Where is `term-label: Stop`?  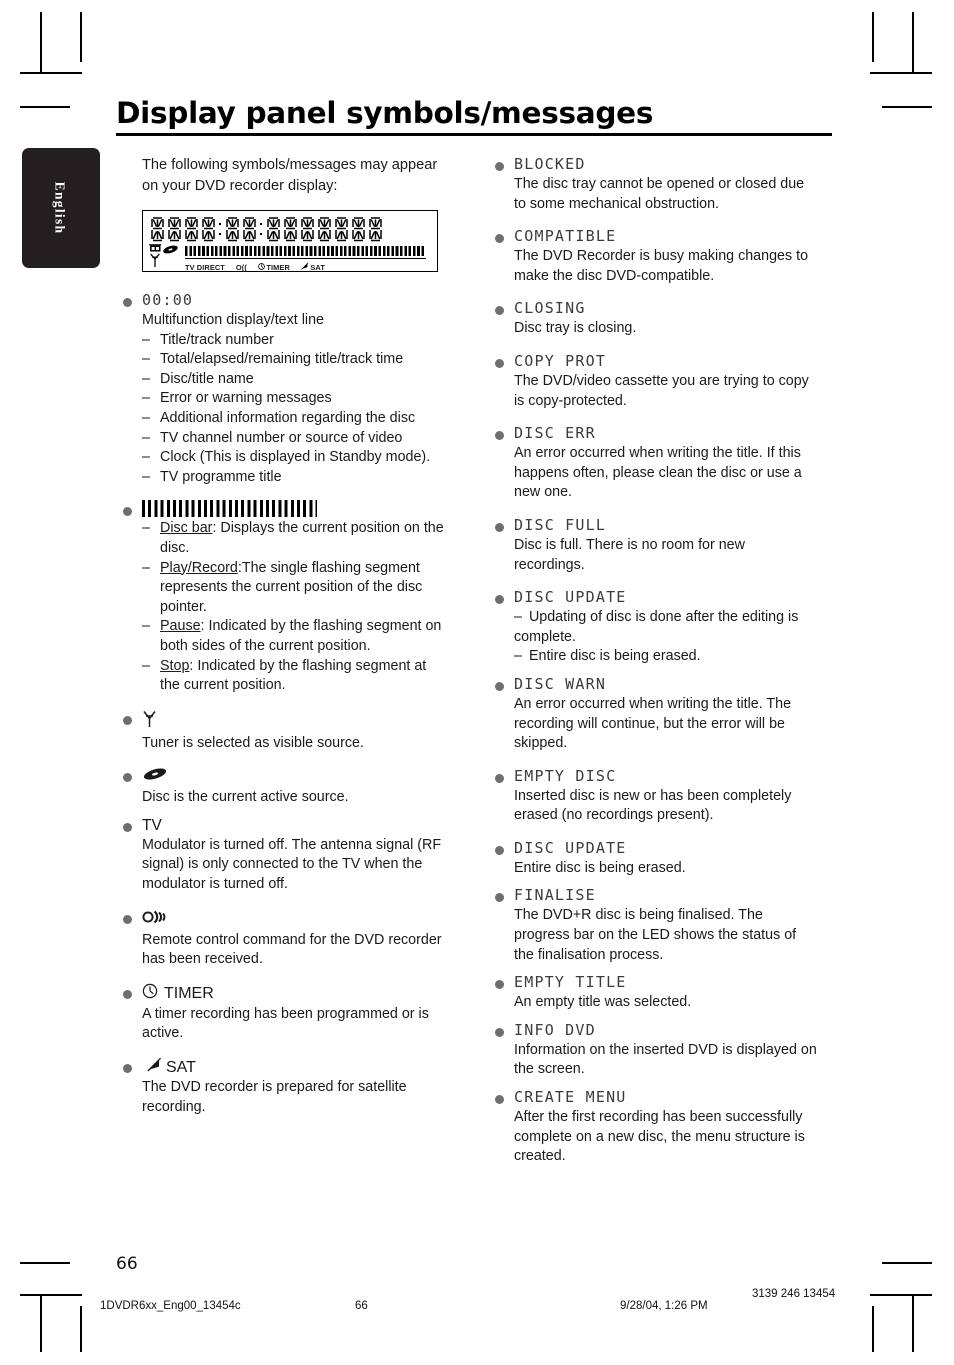 term-label: Stop is located at coordinates (175, 665).